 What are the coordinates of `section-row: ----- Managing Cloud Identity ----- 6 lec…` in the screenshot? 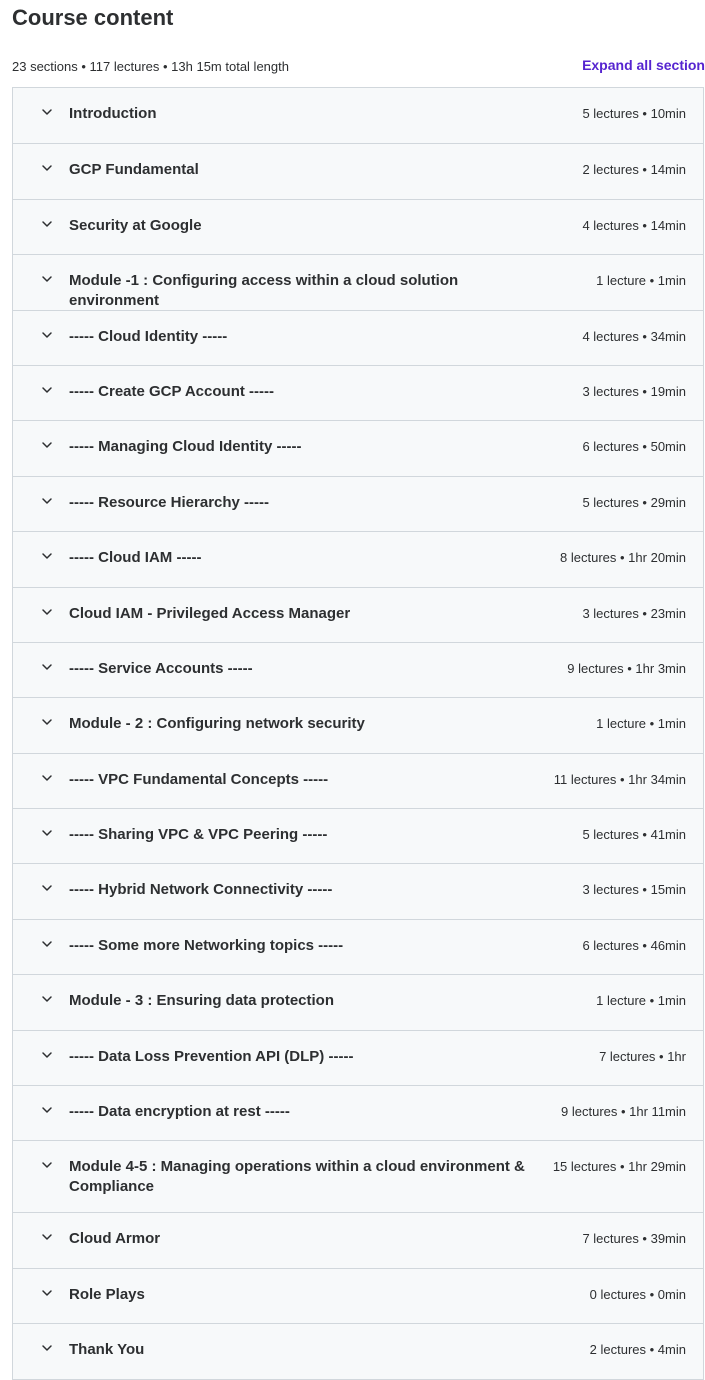 It's located at (358, 448).